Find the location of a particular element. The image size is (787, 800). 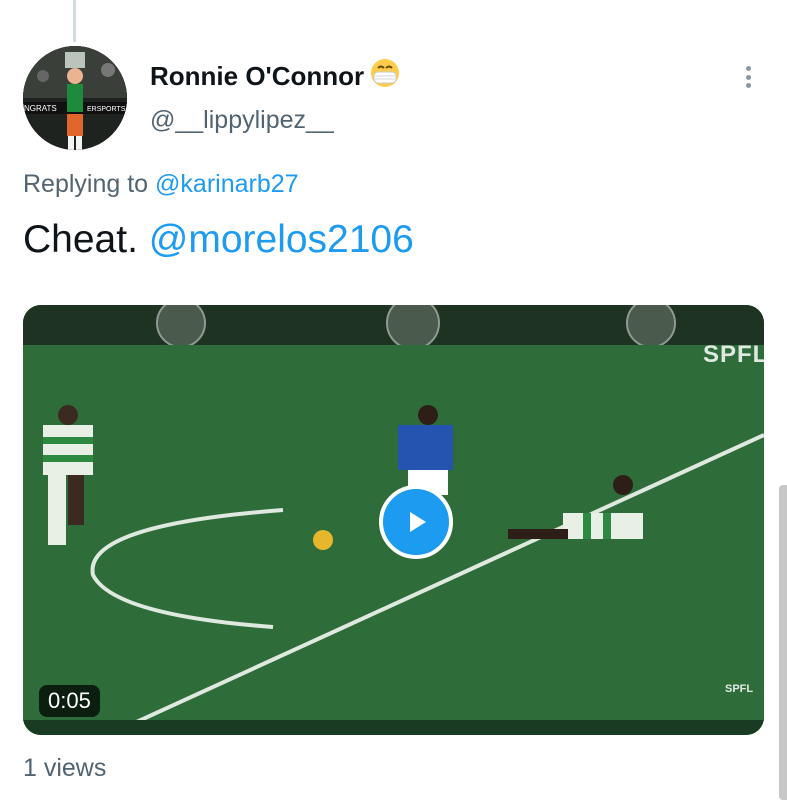

tweet-mention-link: @morelos2106 is located at coordinates (281, 239).